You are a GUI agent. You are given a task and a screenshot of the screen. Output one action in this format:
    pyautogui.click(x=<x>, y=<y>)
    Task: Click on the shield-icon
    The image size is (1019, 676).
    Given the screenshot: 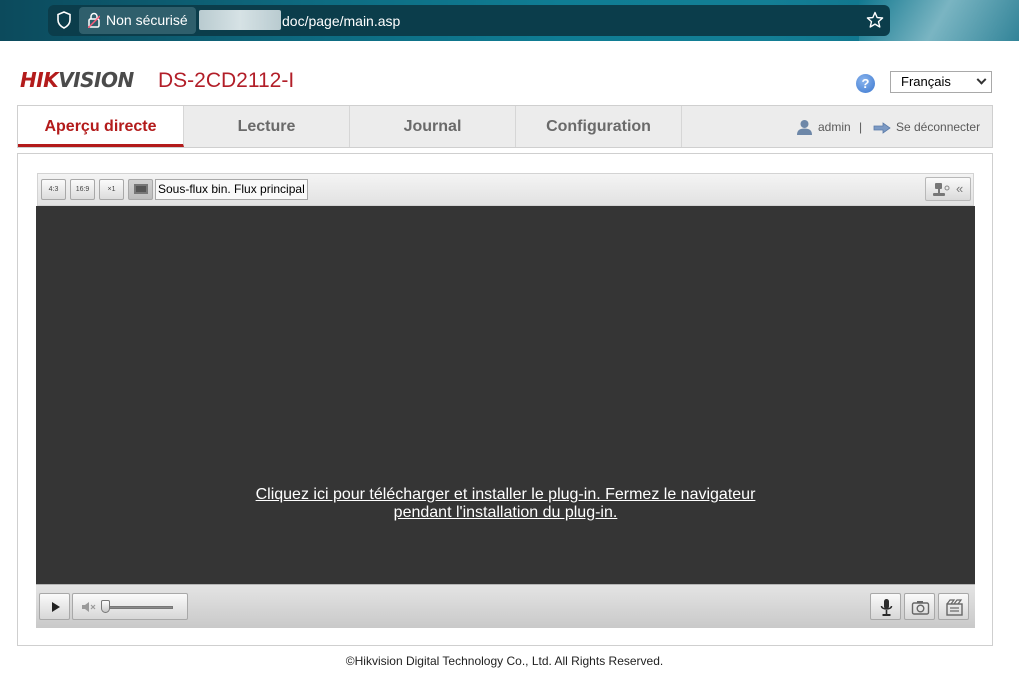 What is the action you would take?
    pyautogui.click(x=64, y=20)
    